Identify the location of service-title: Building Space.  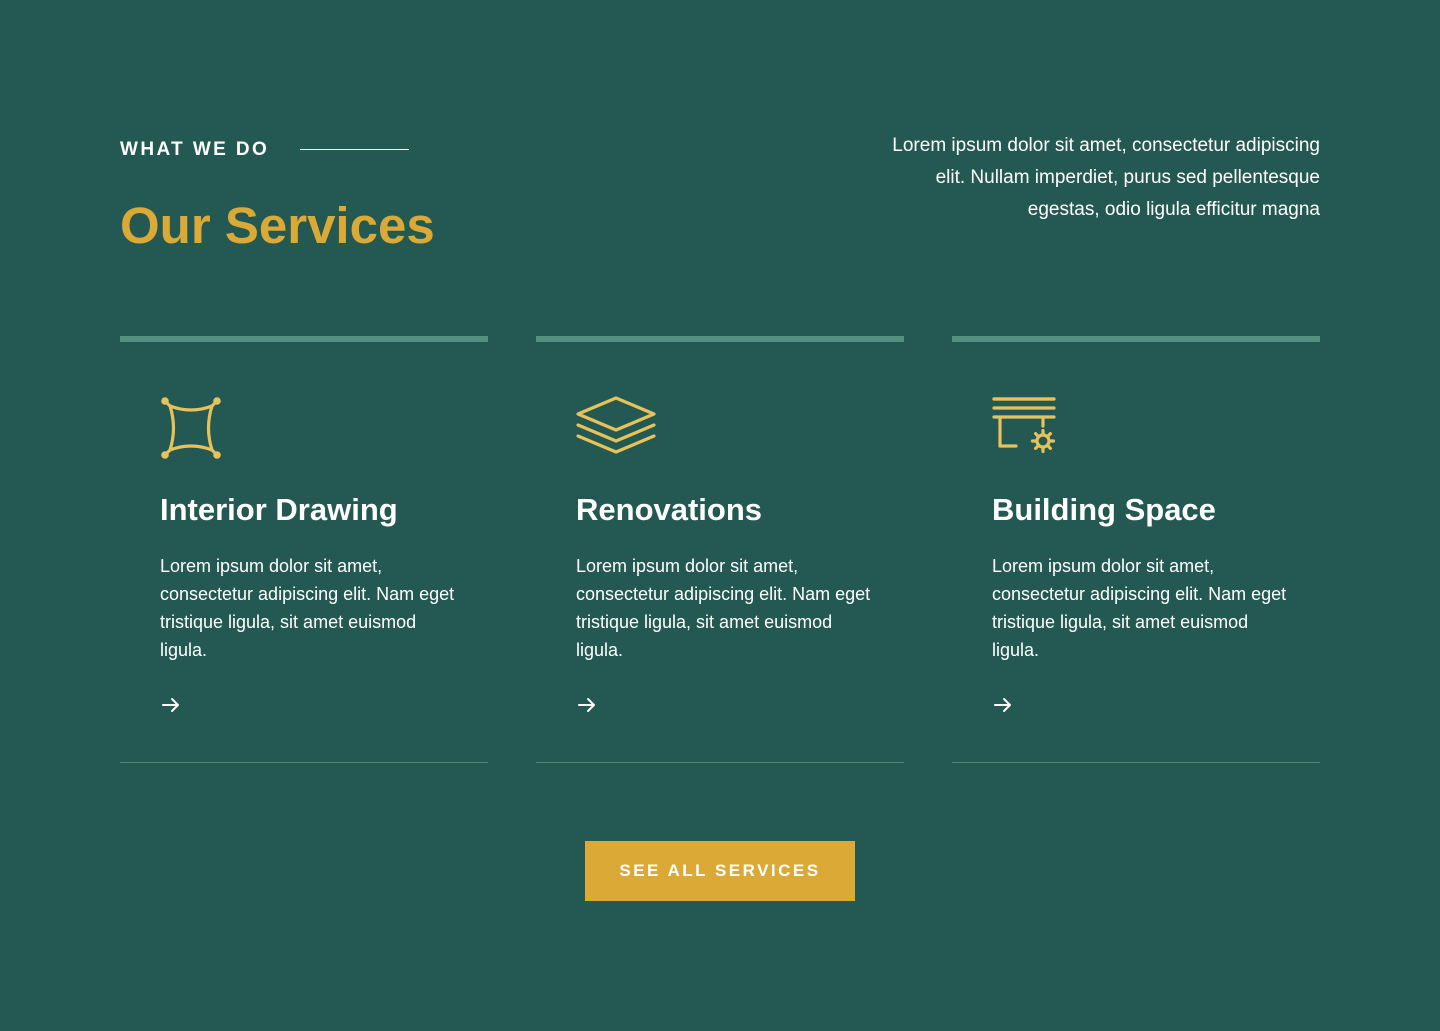
(1104, 509).